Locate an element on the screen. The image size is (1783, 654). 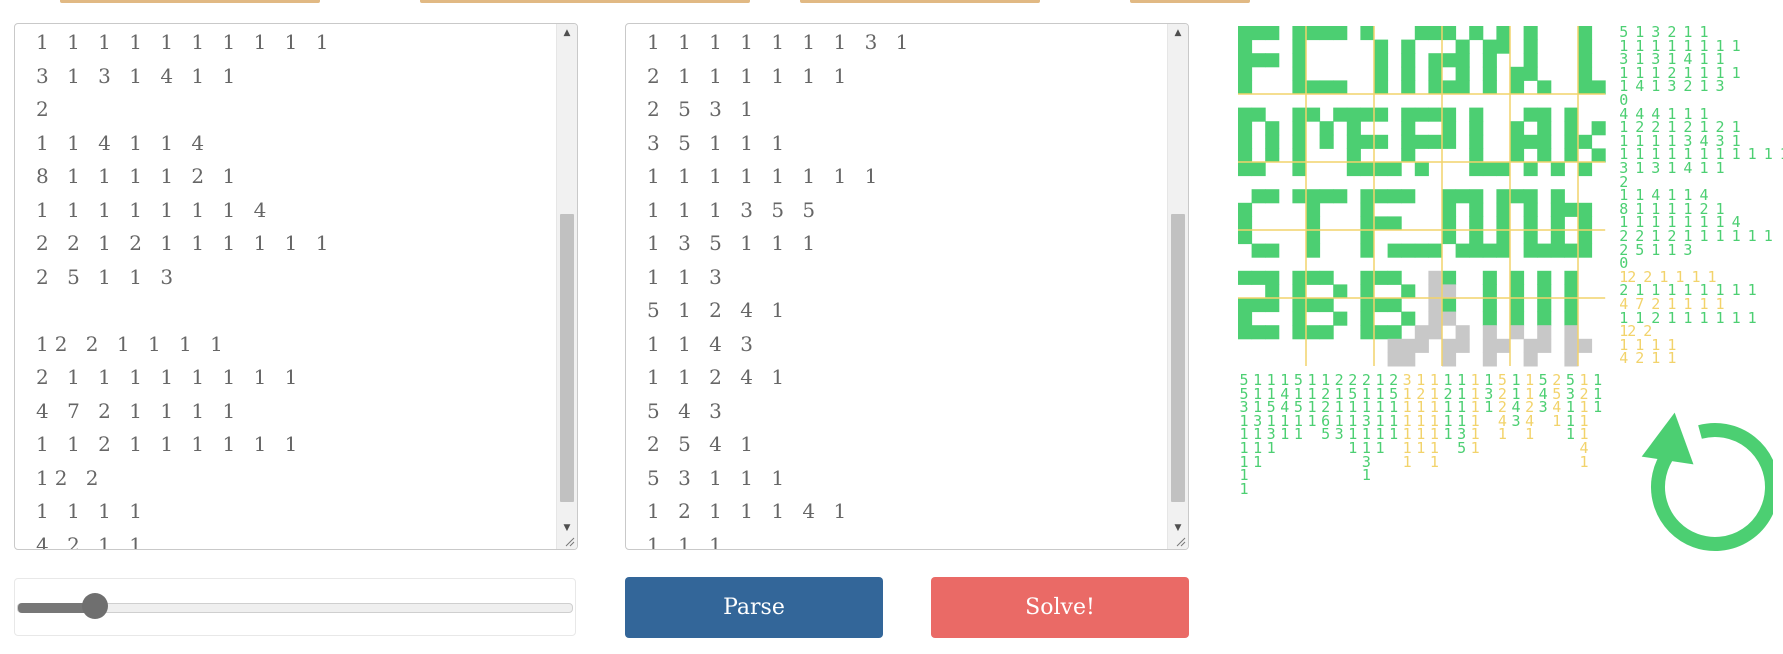
col-clue-line: 5 4 3 is located at coordinates (687, 410).